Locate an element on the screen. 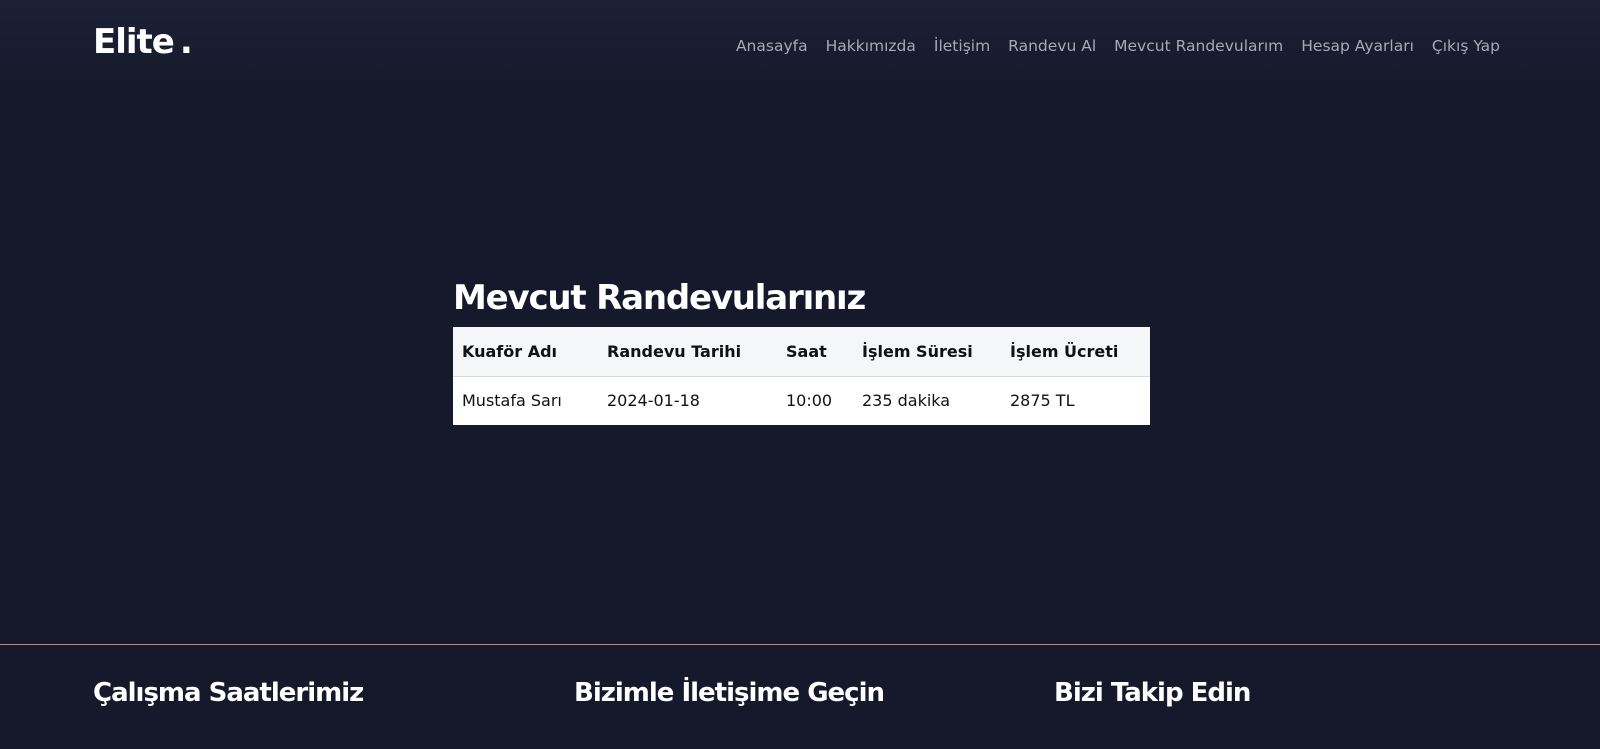  column-header-kuafor-adi: Kuaför Adı is located at coordinates (525, 352).